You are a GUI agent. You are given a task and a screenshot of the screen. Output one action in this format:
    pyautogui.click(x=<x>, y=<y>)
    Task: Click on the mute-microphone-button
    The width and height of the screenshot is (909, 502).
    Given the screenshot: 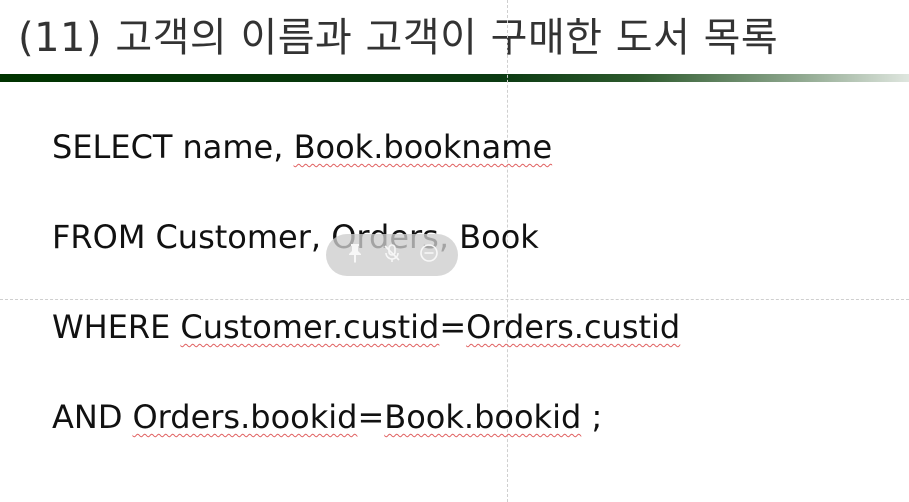 What is the action you would take?
    pyautogui.click(x=392, y=255)
    